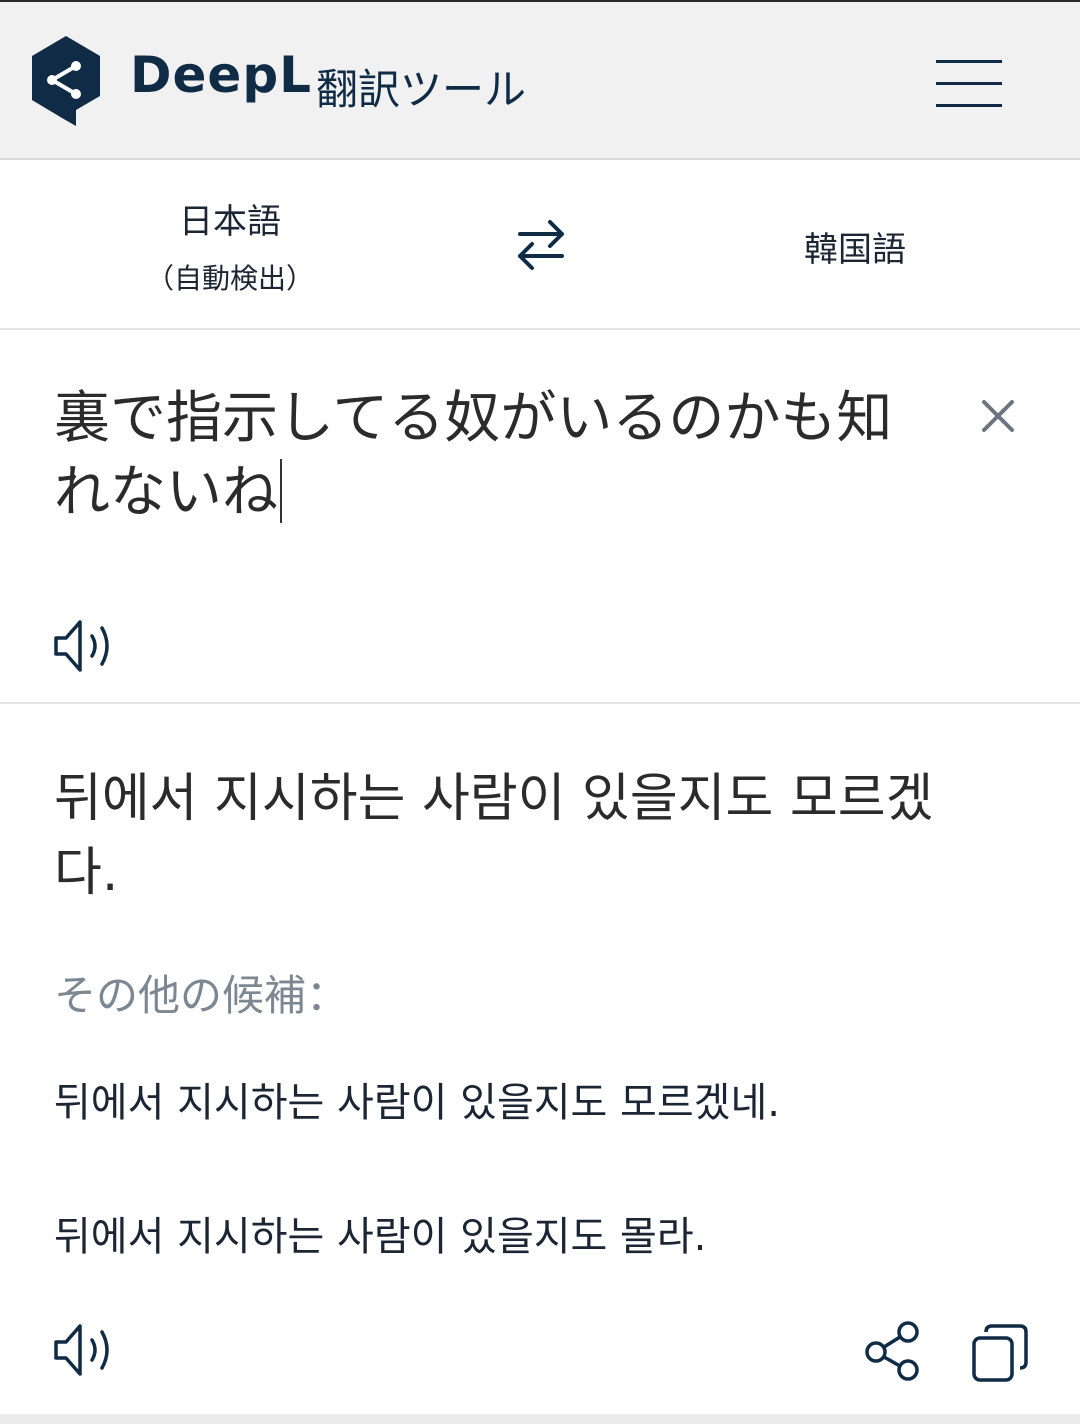  What do you see at coordinates (540, 1419) in the screenshot?
I see `bottom-divider` at bounding box center [540, 1419].